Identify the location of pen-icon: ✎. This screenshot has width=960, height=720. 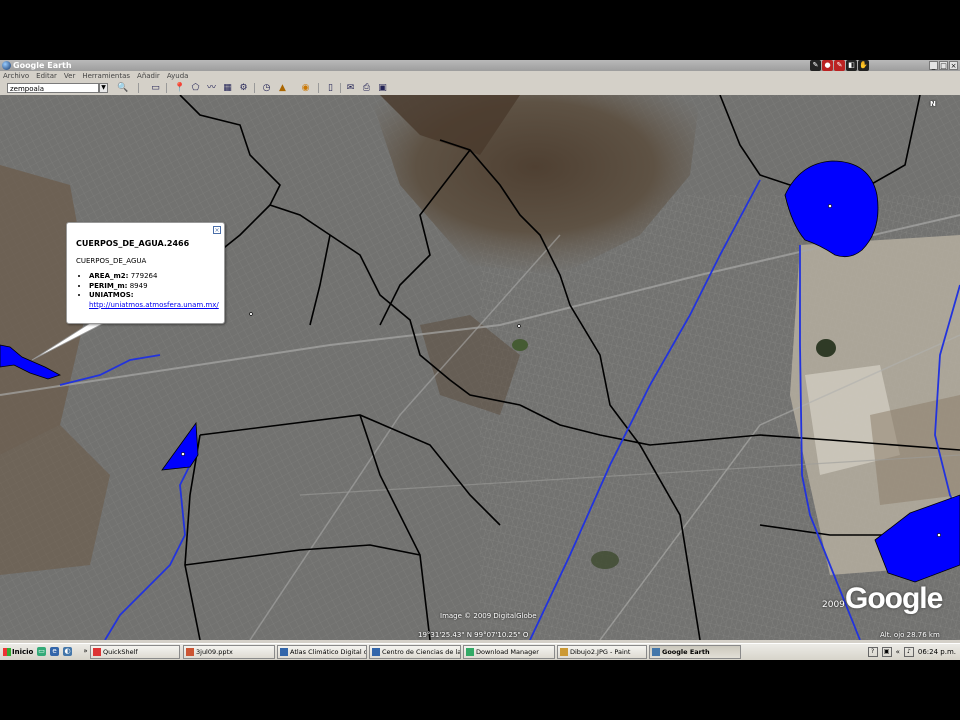
(815, 65).